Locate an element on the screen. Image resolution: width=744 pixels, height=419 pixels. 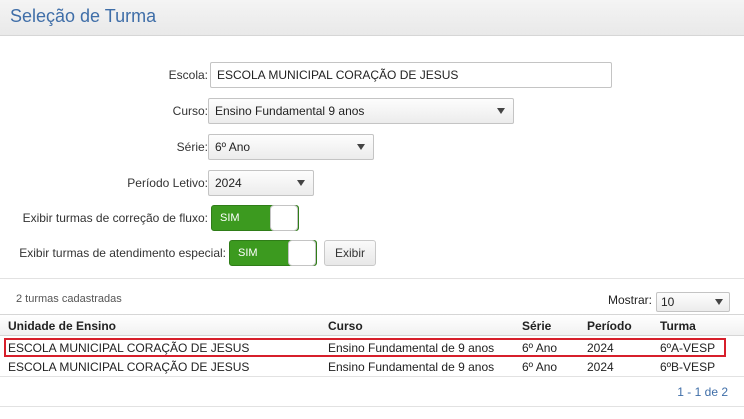
table-bottom-border is located at coordinates (372, 376).